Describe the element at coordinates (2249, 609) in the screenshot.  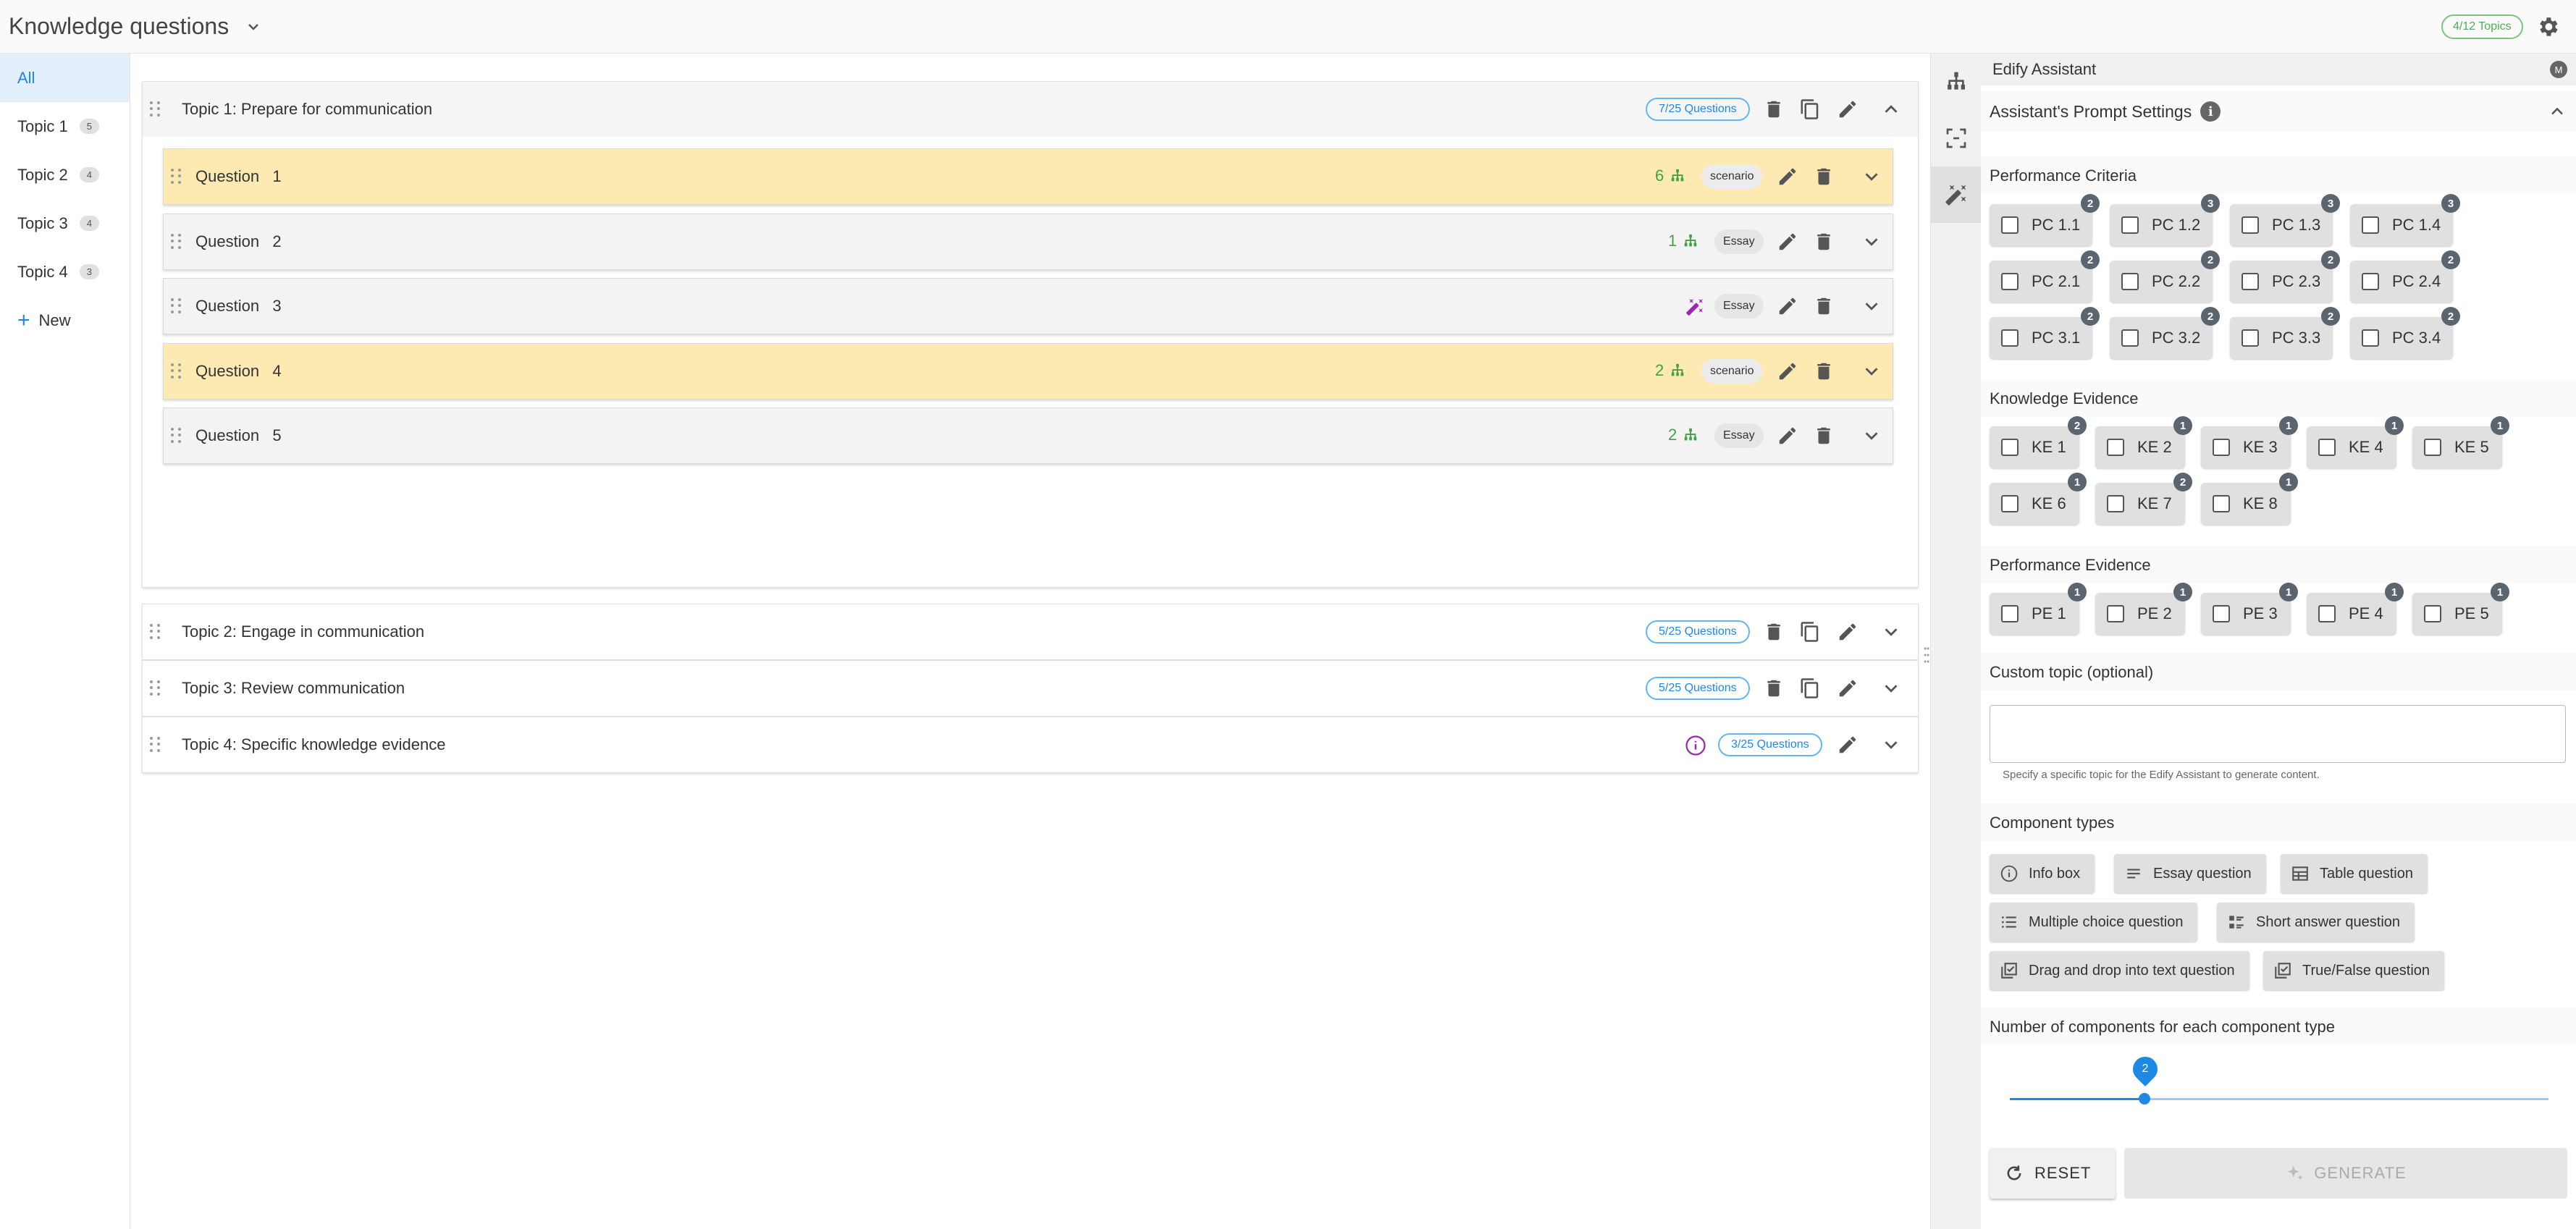
I see `performance-evidence-chip: PE 31` at that location.